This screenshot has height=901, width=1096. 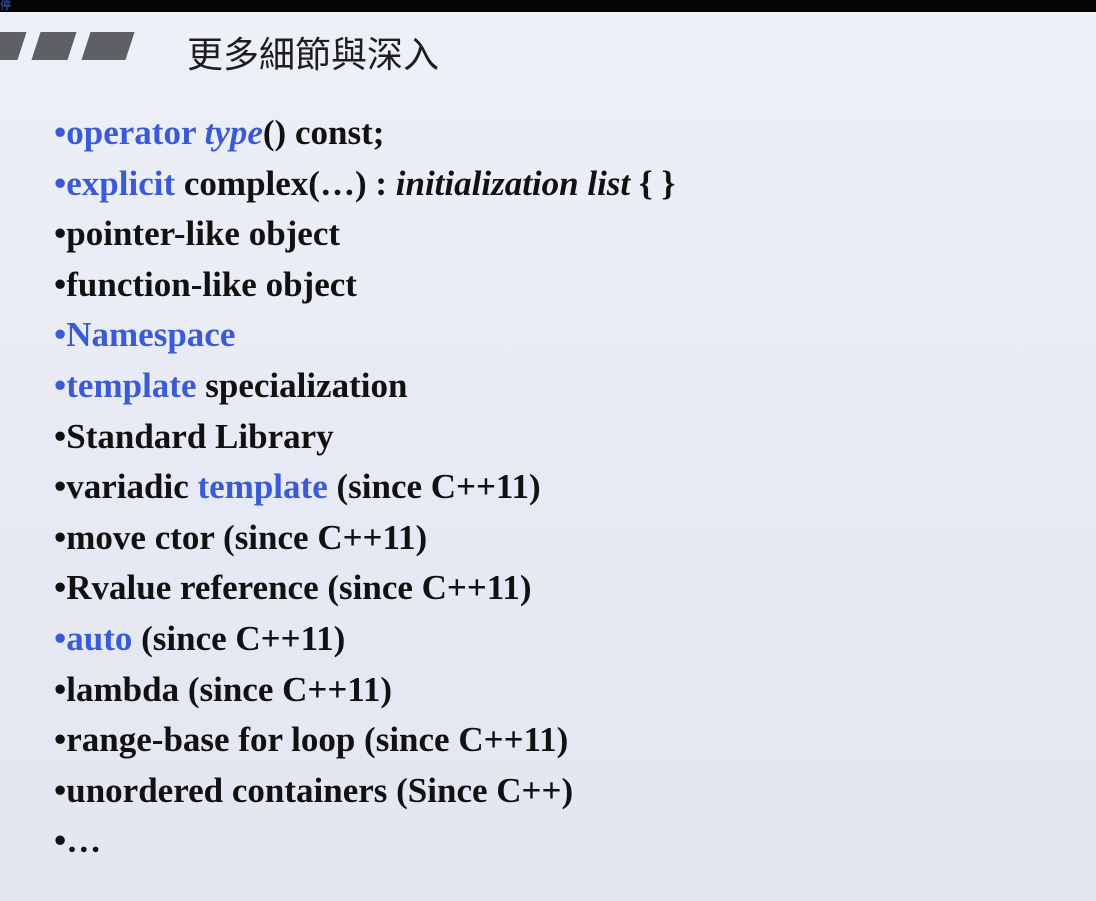 I want to click on list-item: •auto (since C++11), so click(x=364, y=639).